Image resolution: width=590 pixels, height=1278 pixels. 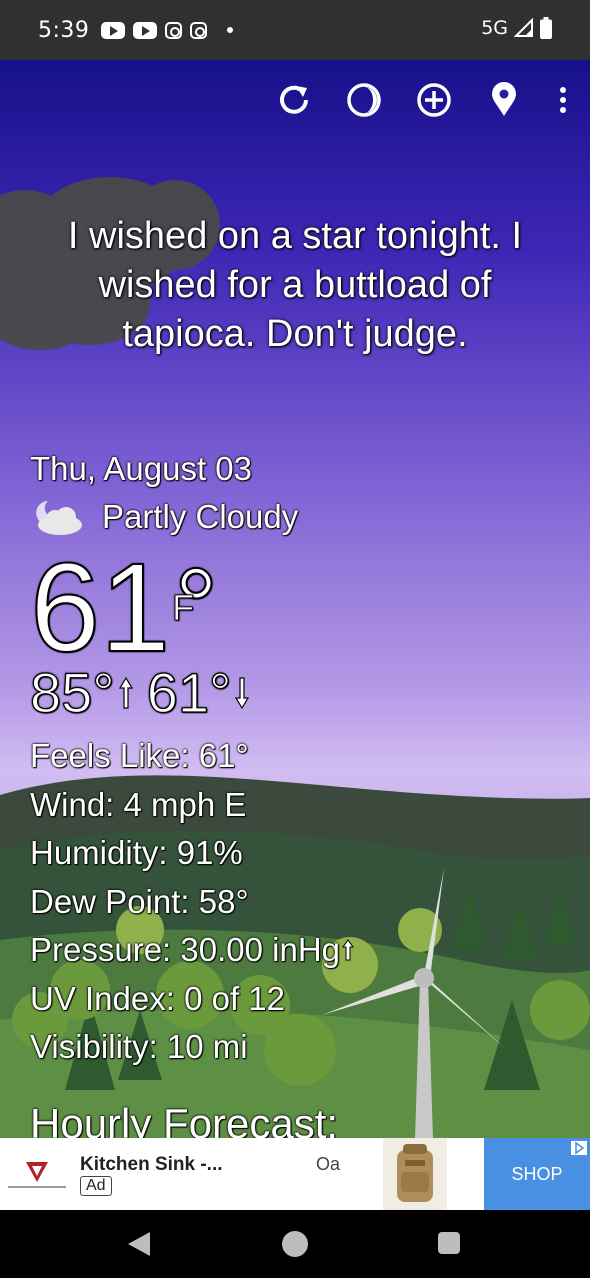 I want to click on notification-icons, so click(x=167, y=30).